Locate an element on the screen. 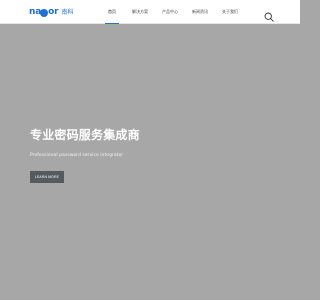 The width and height of the screenshot is (320, 300). search-button is located at coordinates (269, 14).